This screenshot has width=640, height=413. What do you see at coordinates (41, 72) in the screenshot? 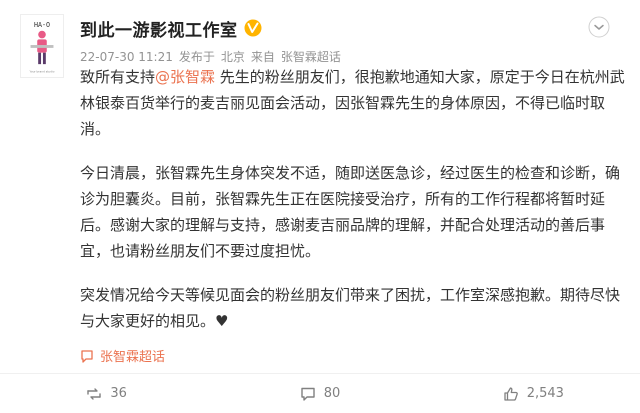
I see `avatar-subtitle: Your brand studio` at bounding box center [41, 72].